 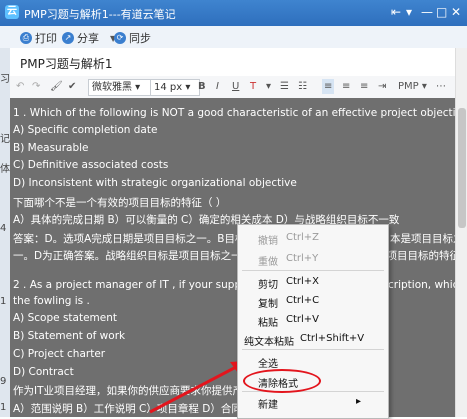 I want to click on annotation-arrow, so click(x=197, y=387).